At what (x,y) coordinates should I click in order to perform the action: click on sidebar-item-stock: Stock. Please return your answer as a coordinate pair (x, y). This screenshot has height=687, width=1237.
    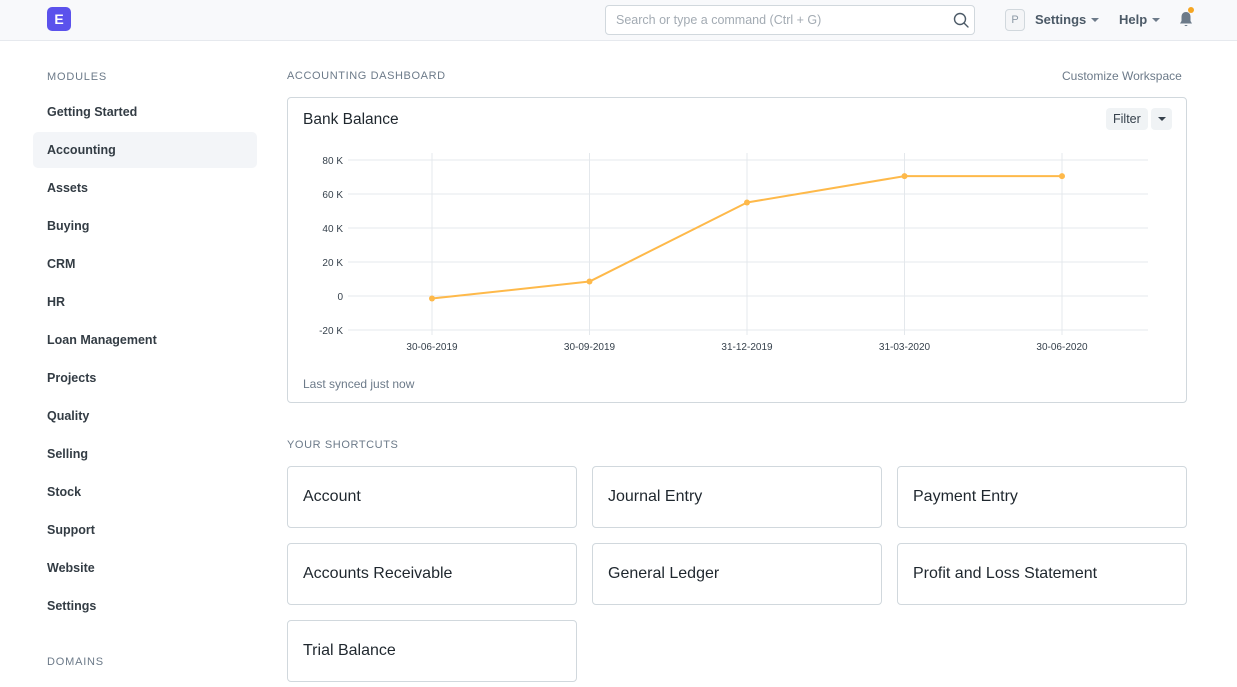
    Looking at the image, I should click on (145, 492).